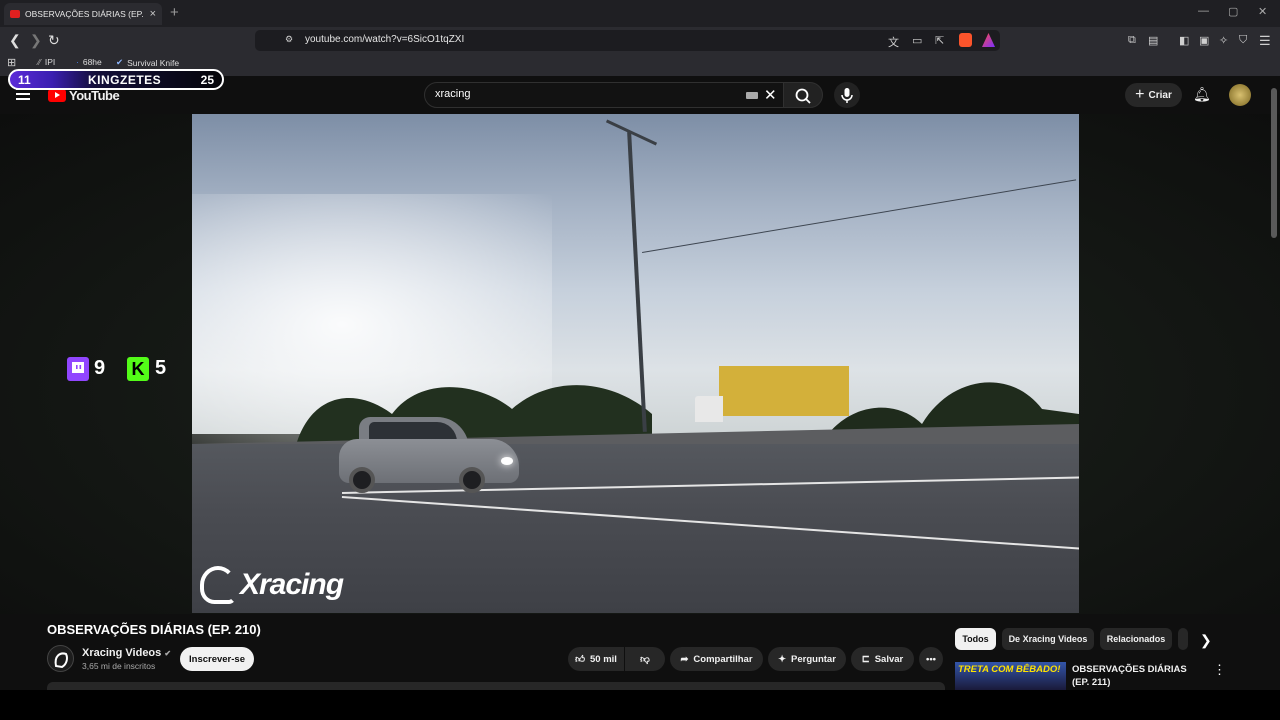 This screenshot has width=1280, height=720. Describe the element at coordinates (289, 39) in the screenshot. I see `site-info-icon: ⚙` at that location.